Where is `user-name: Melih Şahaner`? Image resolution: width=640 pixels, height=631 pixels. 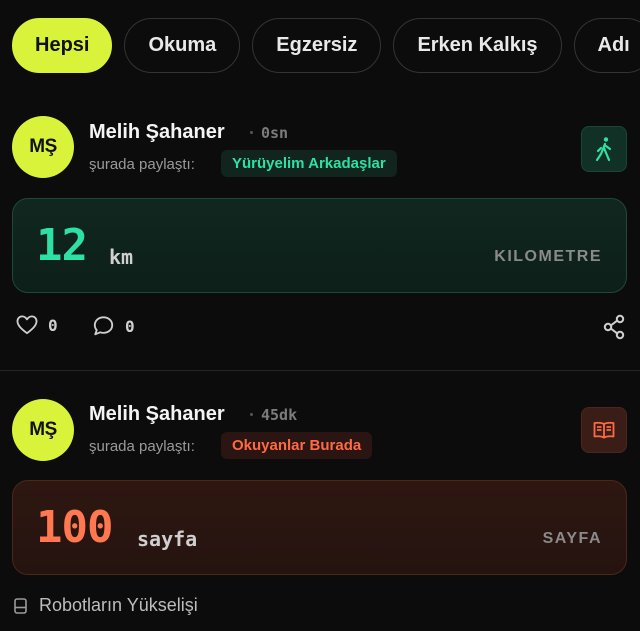
user-name: Melih Şahaner is located at coordinates (157, 414).